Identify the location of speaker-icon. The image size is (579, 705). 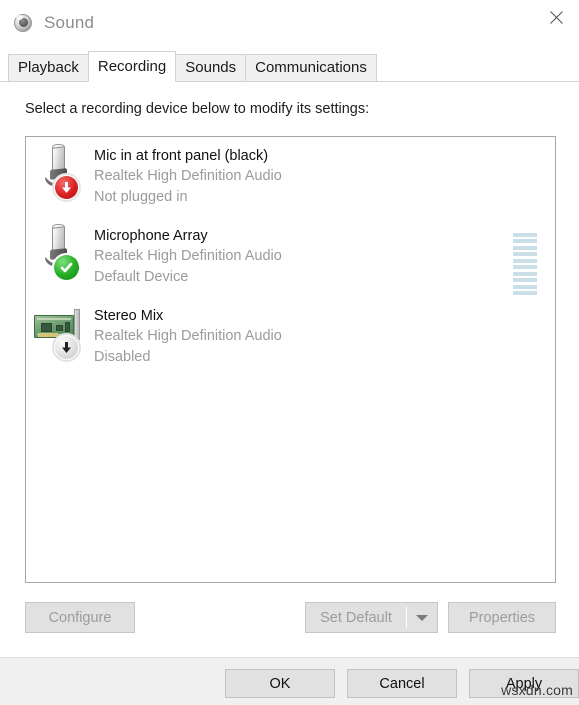
(23, 23).